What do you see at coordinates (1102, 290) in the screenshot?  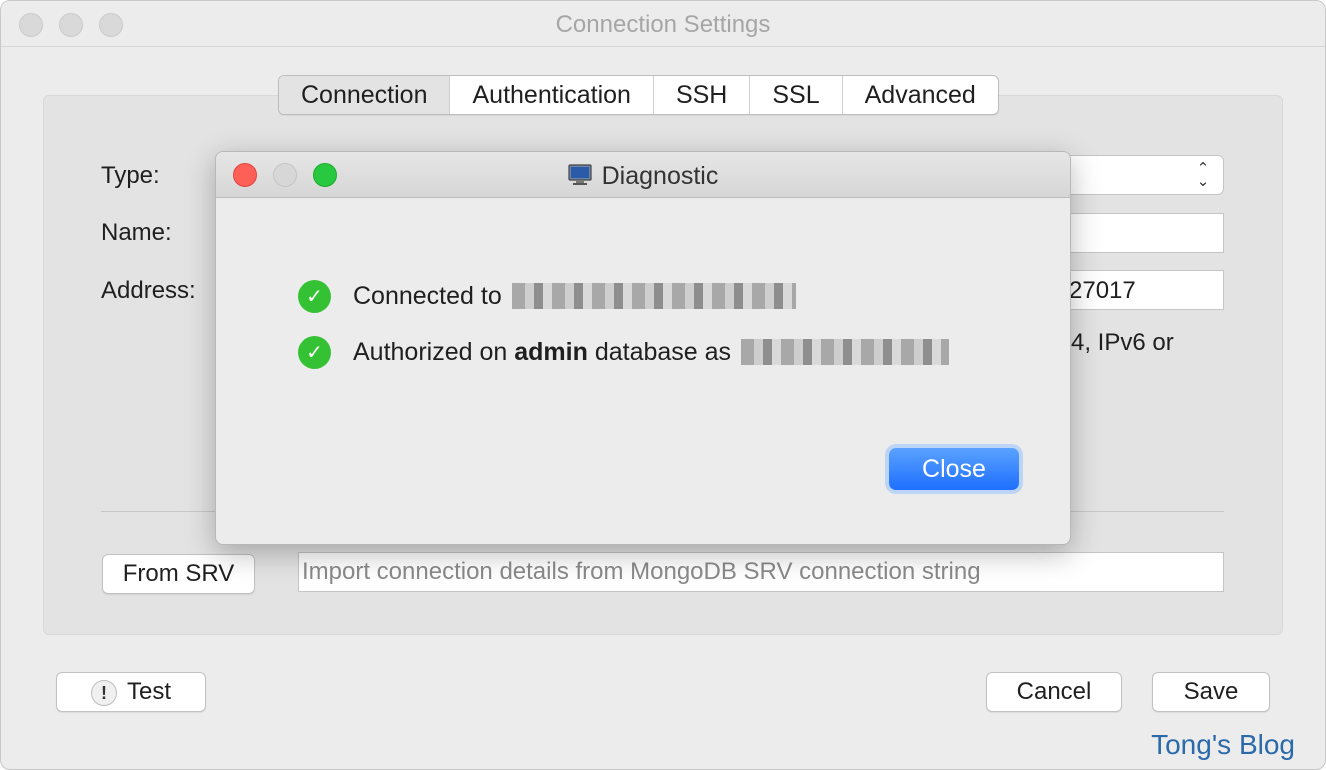 I see `address-port-value: 27017` at bounding box center [1102, 290].